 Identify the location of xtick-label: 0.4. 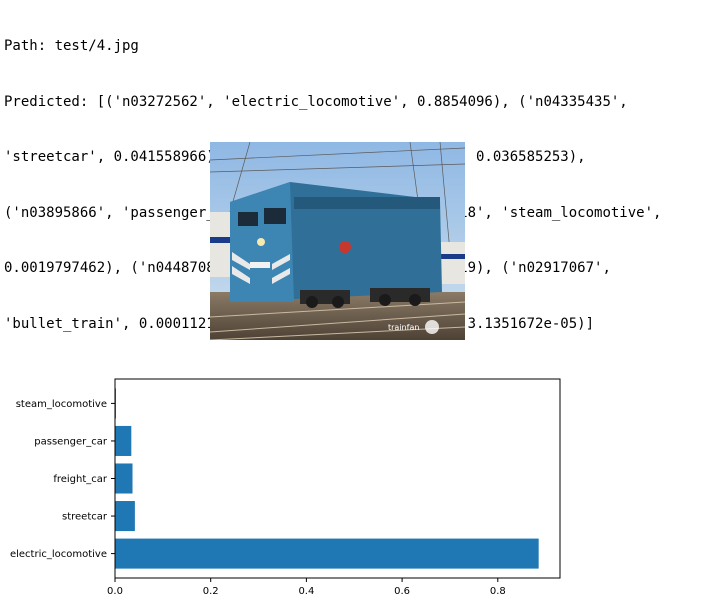
(306, 591).